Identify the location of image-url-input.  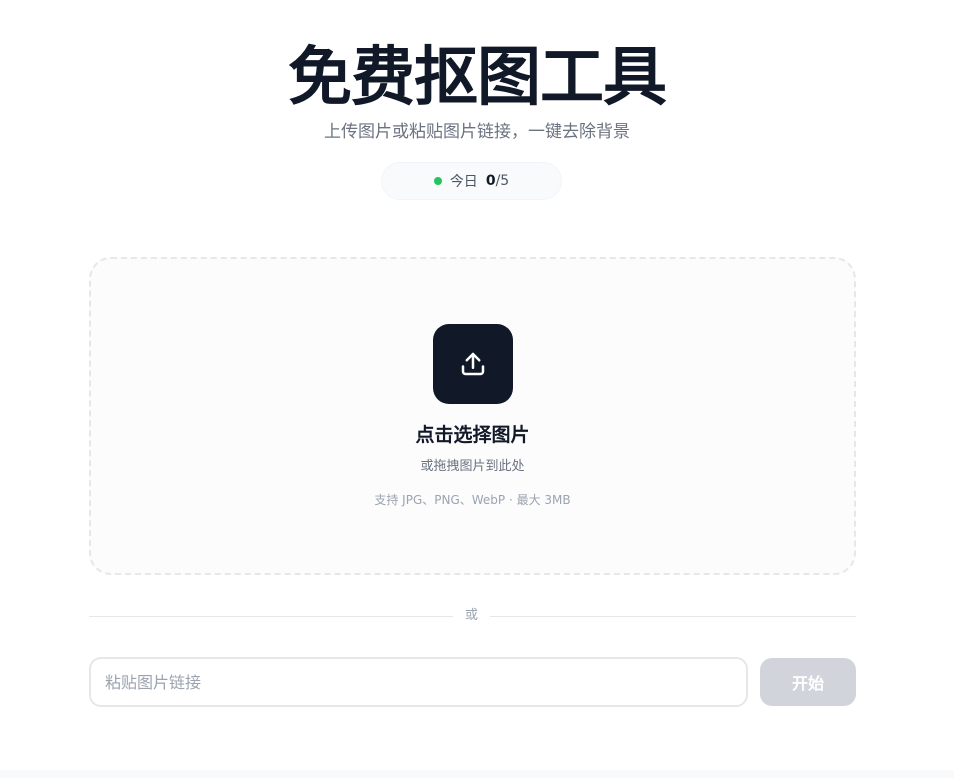
(418, 682).